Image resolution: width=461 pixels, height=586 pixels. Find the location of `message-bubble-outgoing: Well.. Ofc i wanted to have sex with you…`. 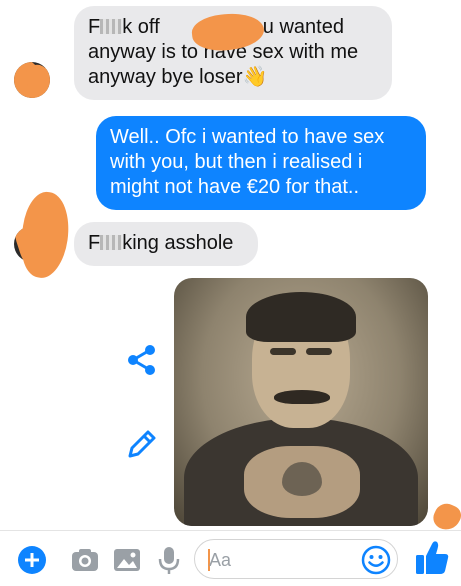

message-bubble-outgoing: Well.. Ofc i wanted to have sex with you… is located at coordinates (261, 163).